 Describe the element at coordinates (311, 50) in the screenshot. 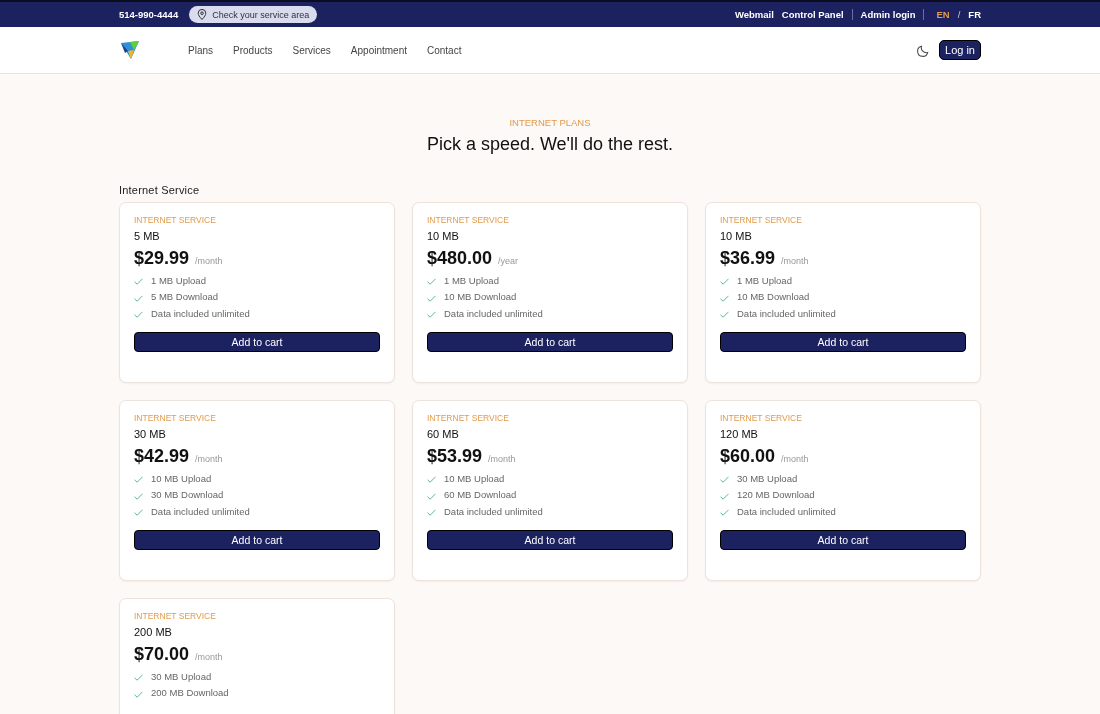

I see `nav-link: Services` at that location.